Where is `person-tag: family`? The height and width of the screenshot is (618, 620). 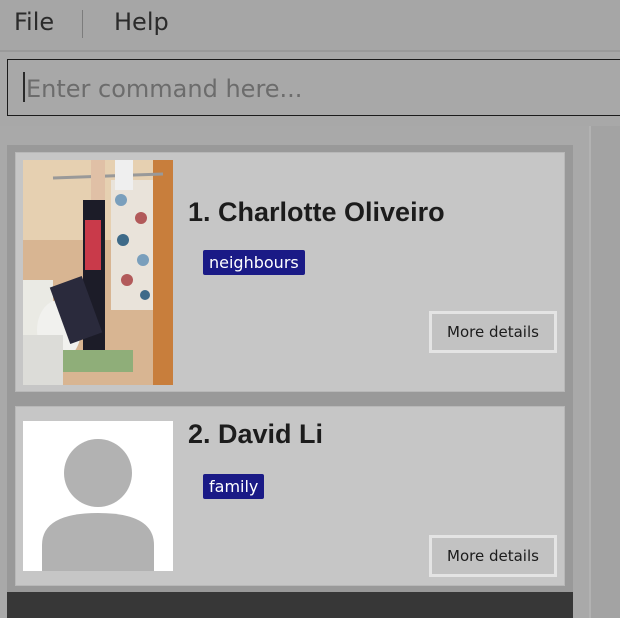
person-tag: family is located at coordinates (234, 486).